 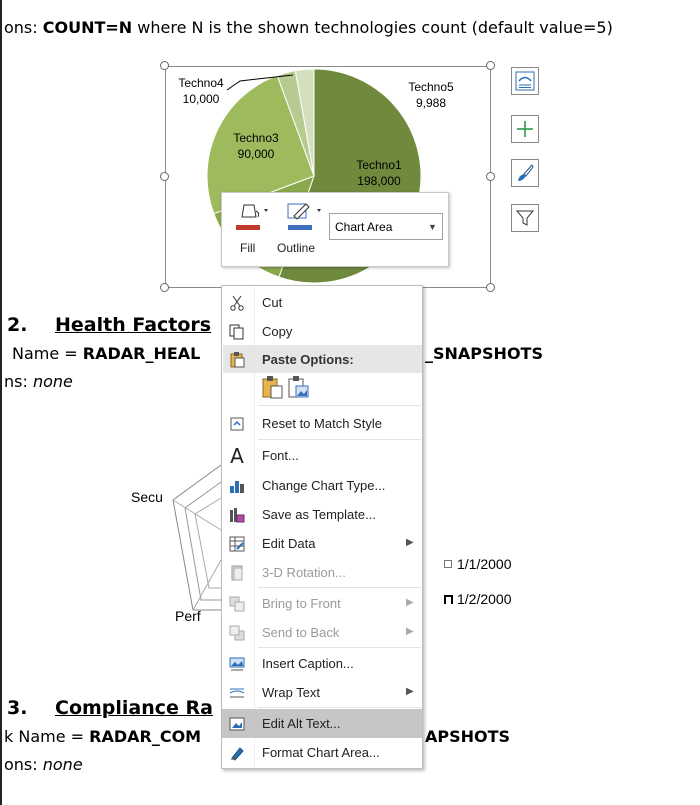 What do you see at coordinates (237, 604) in the screenshot?
I see `bring-front-icon` at bounding box center [237, 604].